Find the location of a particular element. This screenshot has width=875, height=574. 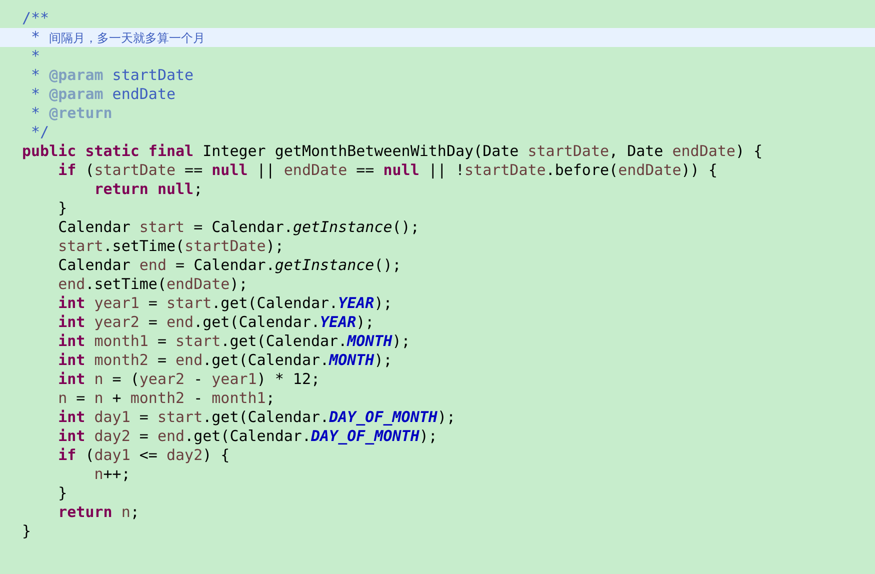

code-line: * is located at coordinates (36, 56).